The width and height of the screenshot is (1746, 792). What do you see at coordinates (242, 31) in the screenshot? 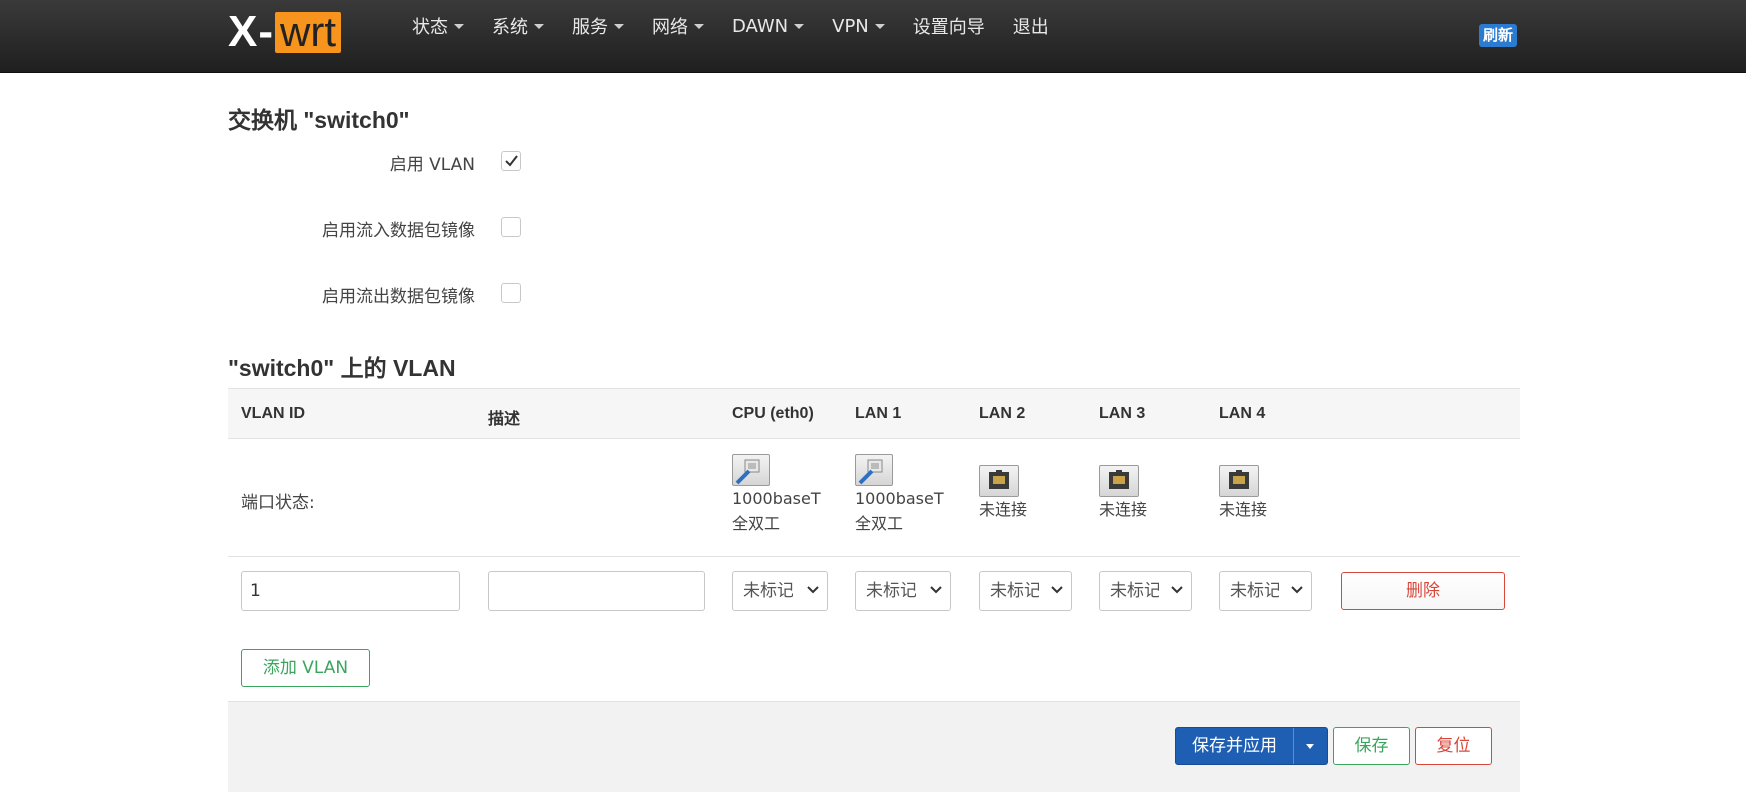
I see `logo-x: X` at bounding box center [242, 31].